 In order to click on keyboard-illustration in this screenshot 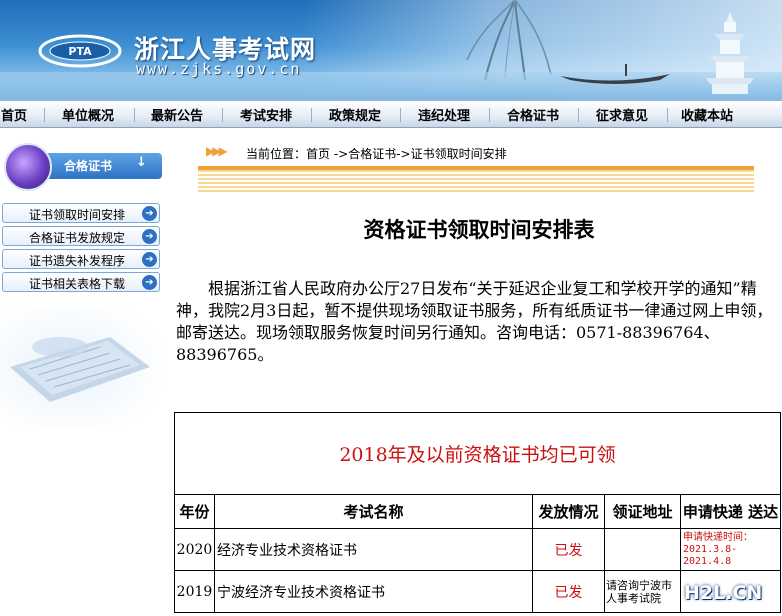, I will do `click(85, 367)`.